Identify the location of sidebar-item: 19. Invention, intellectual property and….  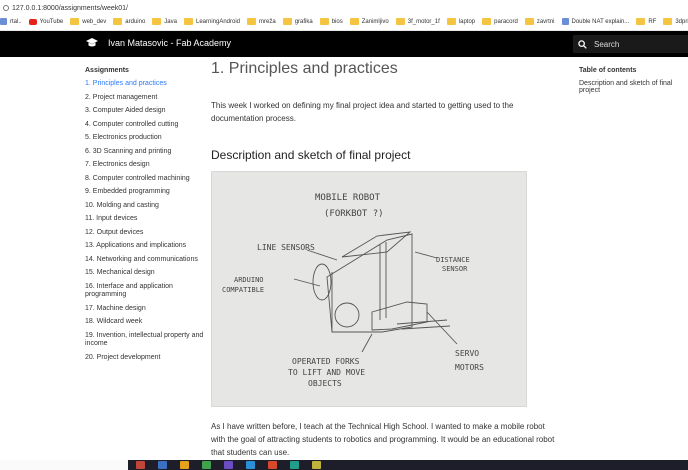
(145, 340).